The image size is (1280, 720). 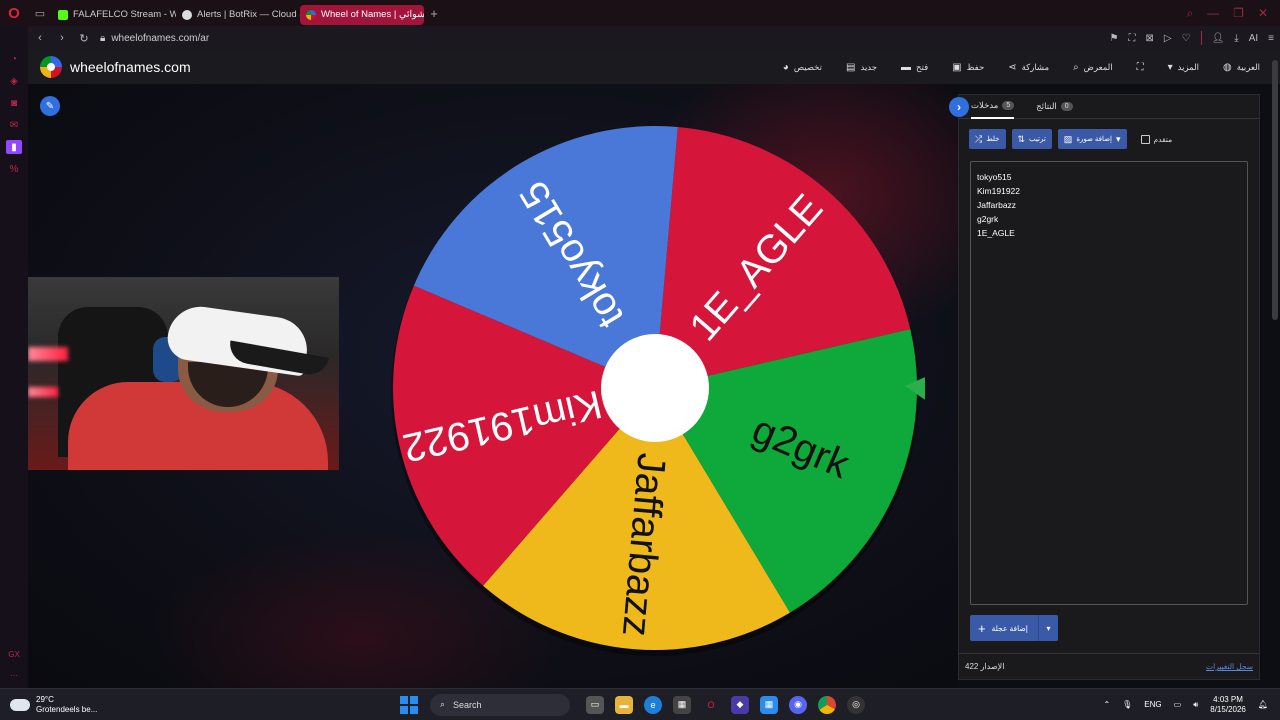 What do you see at coordinates (51, 67) in the screenshot?
I see `wheel-logo-icon` at bounding box center [51, 67].